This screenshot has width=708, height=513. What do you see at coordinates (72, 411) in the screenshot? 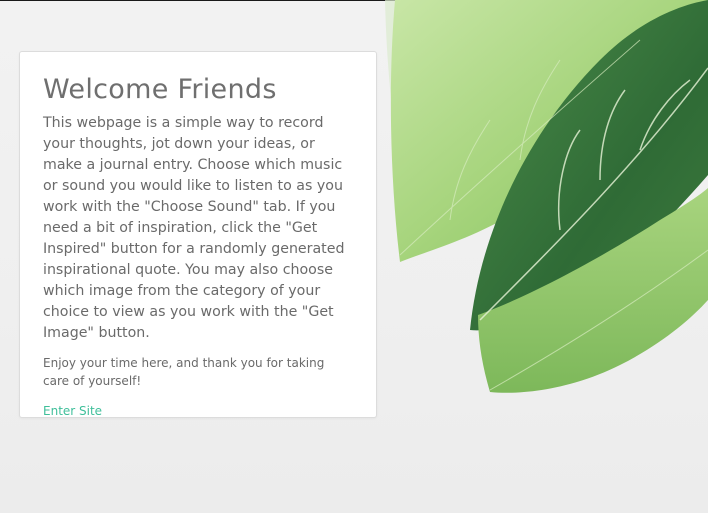
I see `enter-site-link: Enter Site` at bounding box center [72, 411].